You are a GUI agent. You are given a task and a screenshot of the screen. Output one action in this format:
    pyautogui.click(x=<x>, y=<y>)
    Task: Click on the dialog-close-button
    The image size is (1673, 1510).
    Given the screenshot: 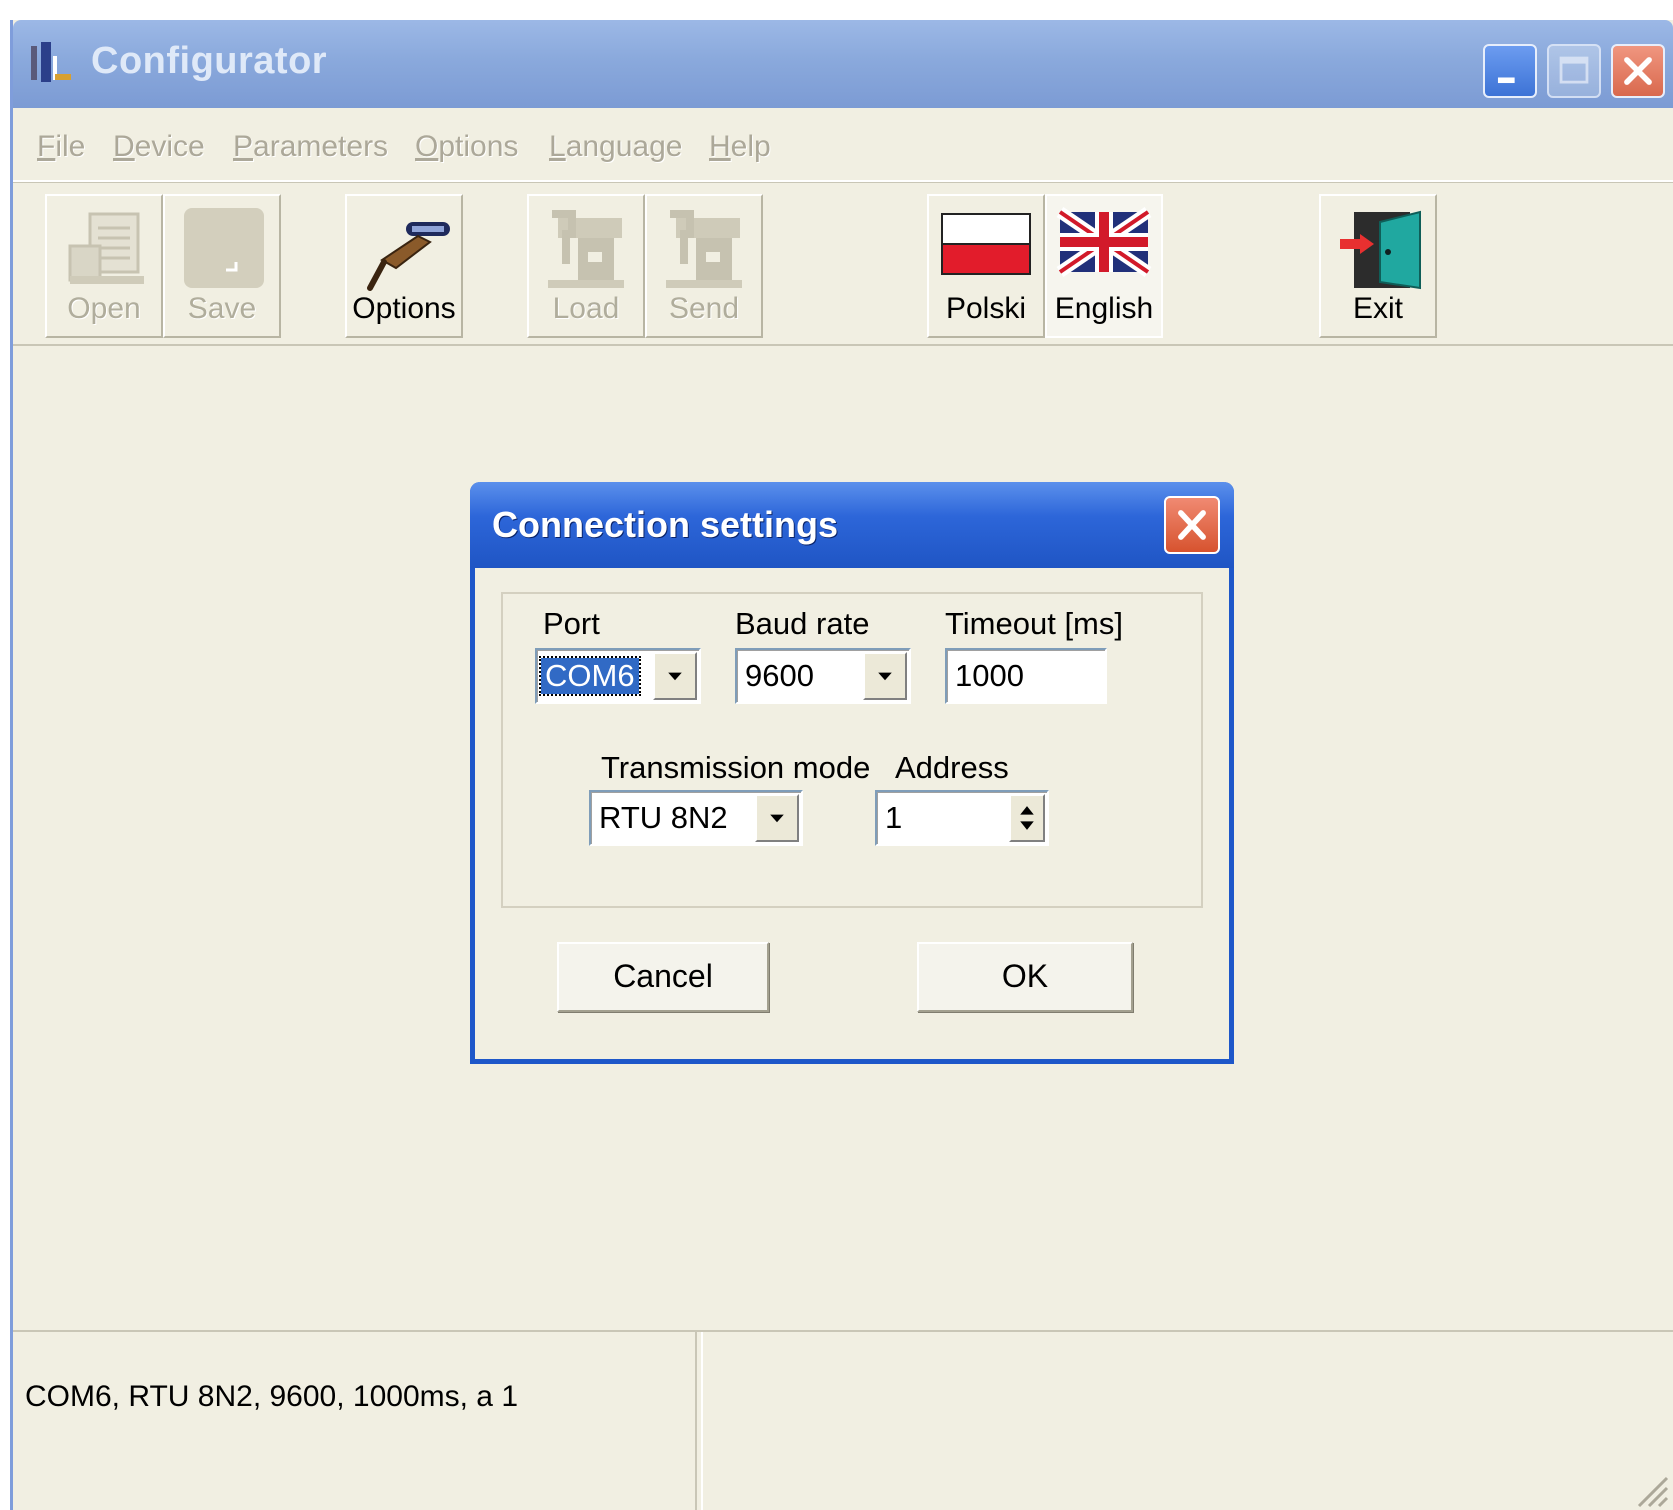 What is the action you would take?
    pyautogui.click(x=1192, y=525)
    